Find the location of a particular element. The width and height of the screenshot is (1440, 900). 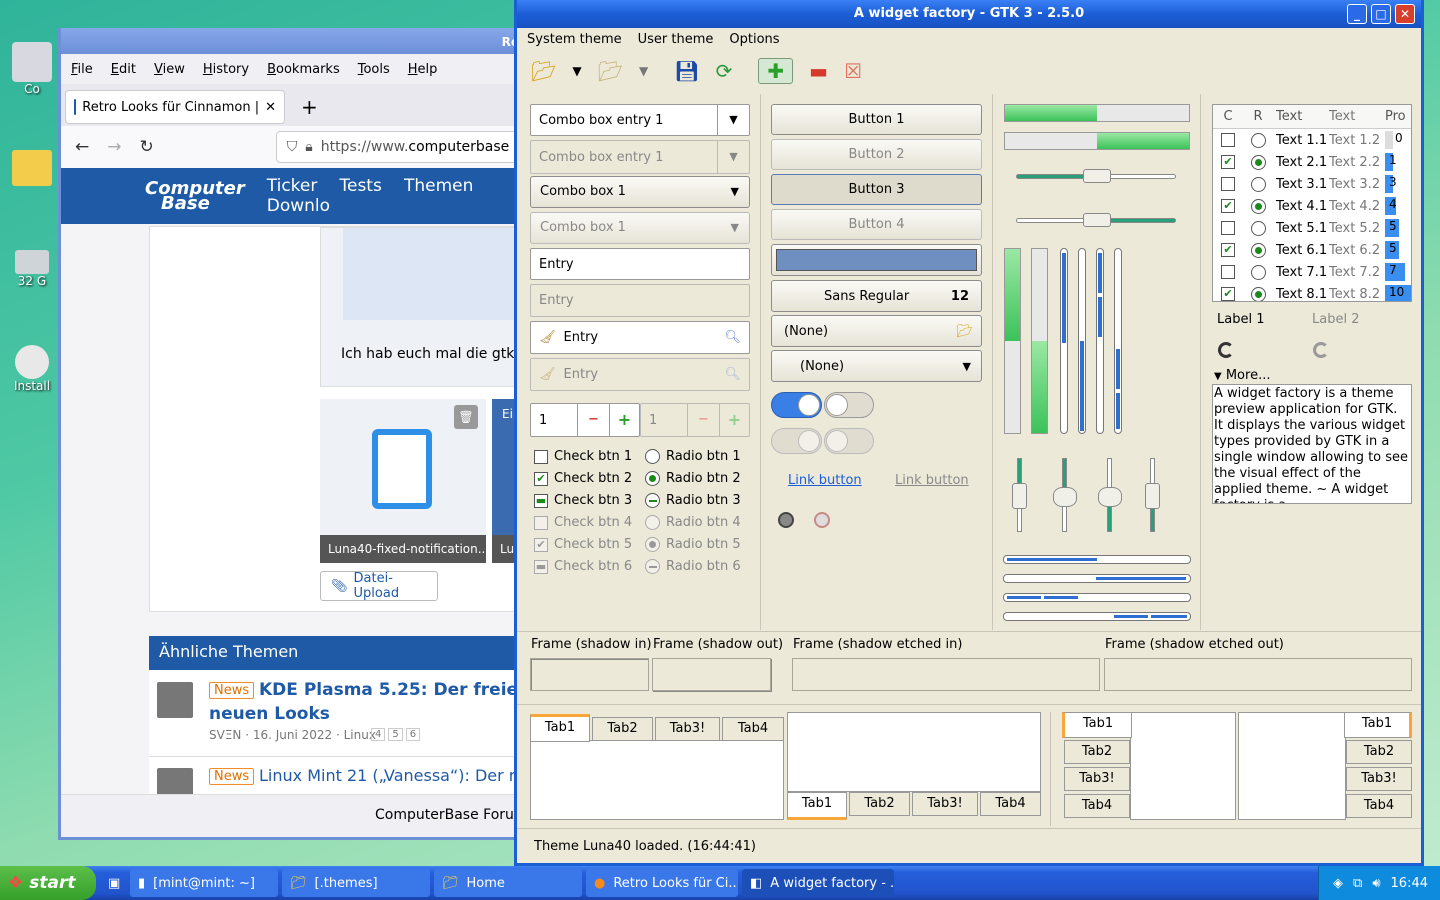

tab-left-3: Tab3! is located at coordinates (1097, 779).